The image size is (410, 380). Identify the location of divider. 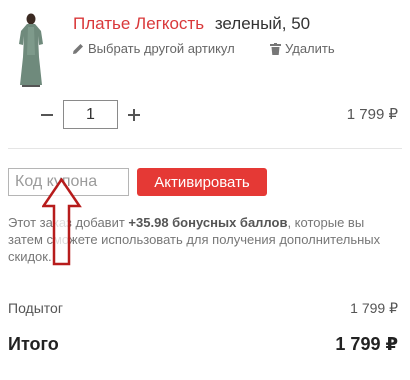
(205, 148).